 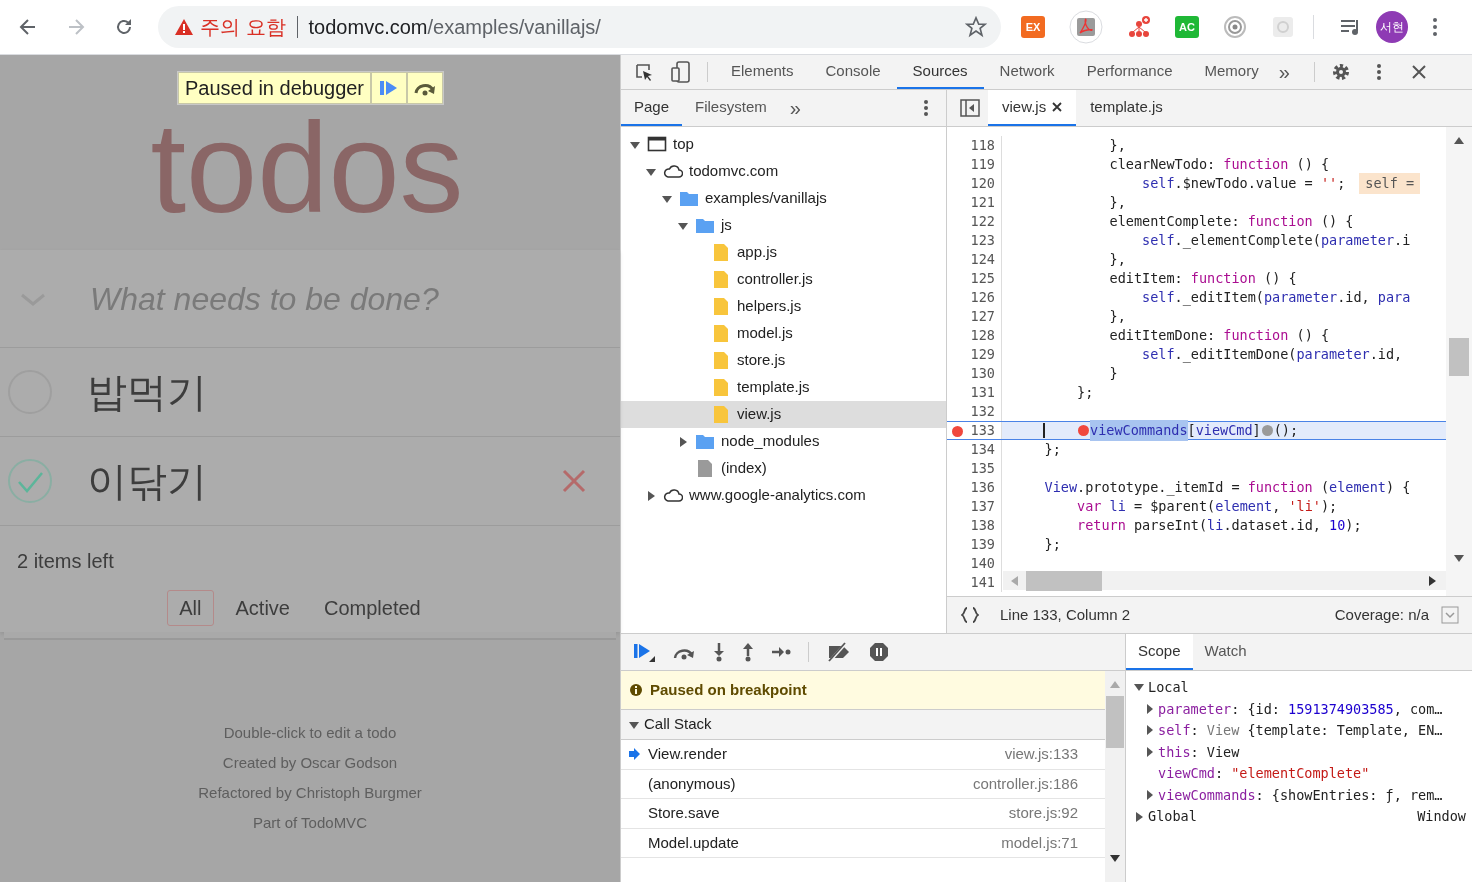 What do you see at coordinates (783, 468) in the screenshot?
I see `tree-item: (index)` at bounding box center [783, 468].